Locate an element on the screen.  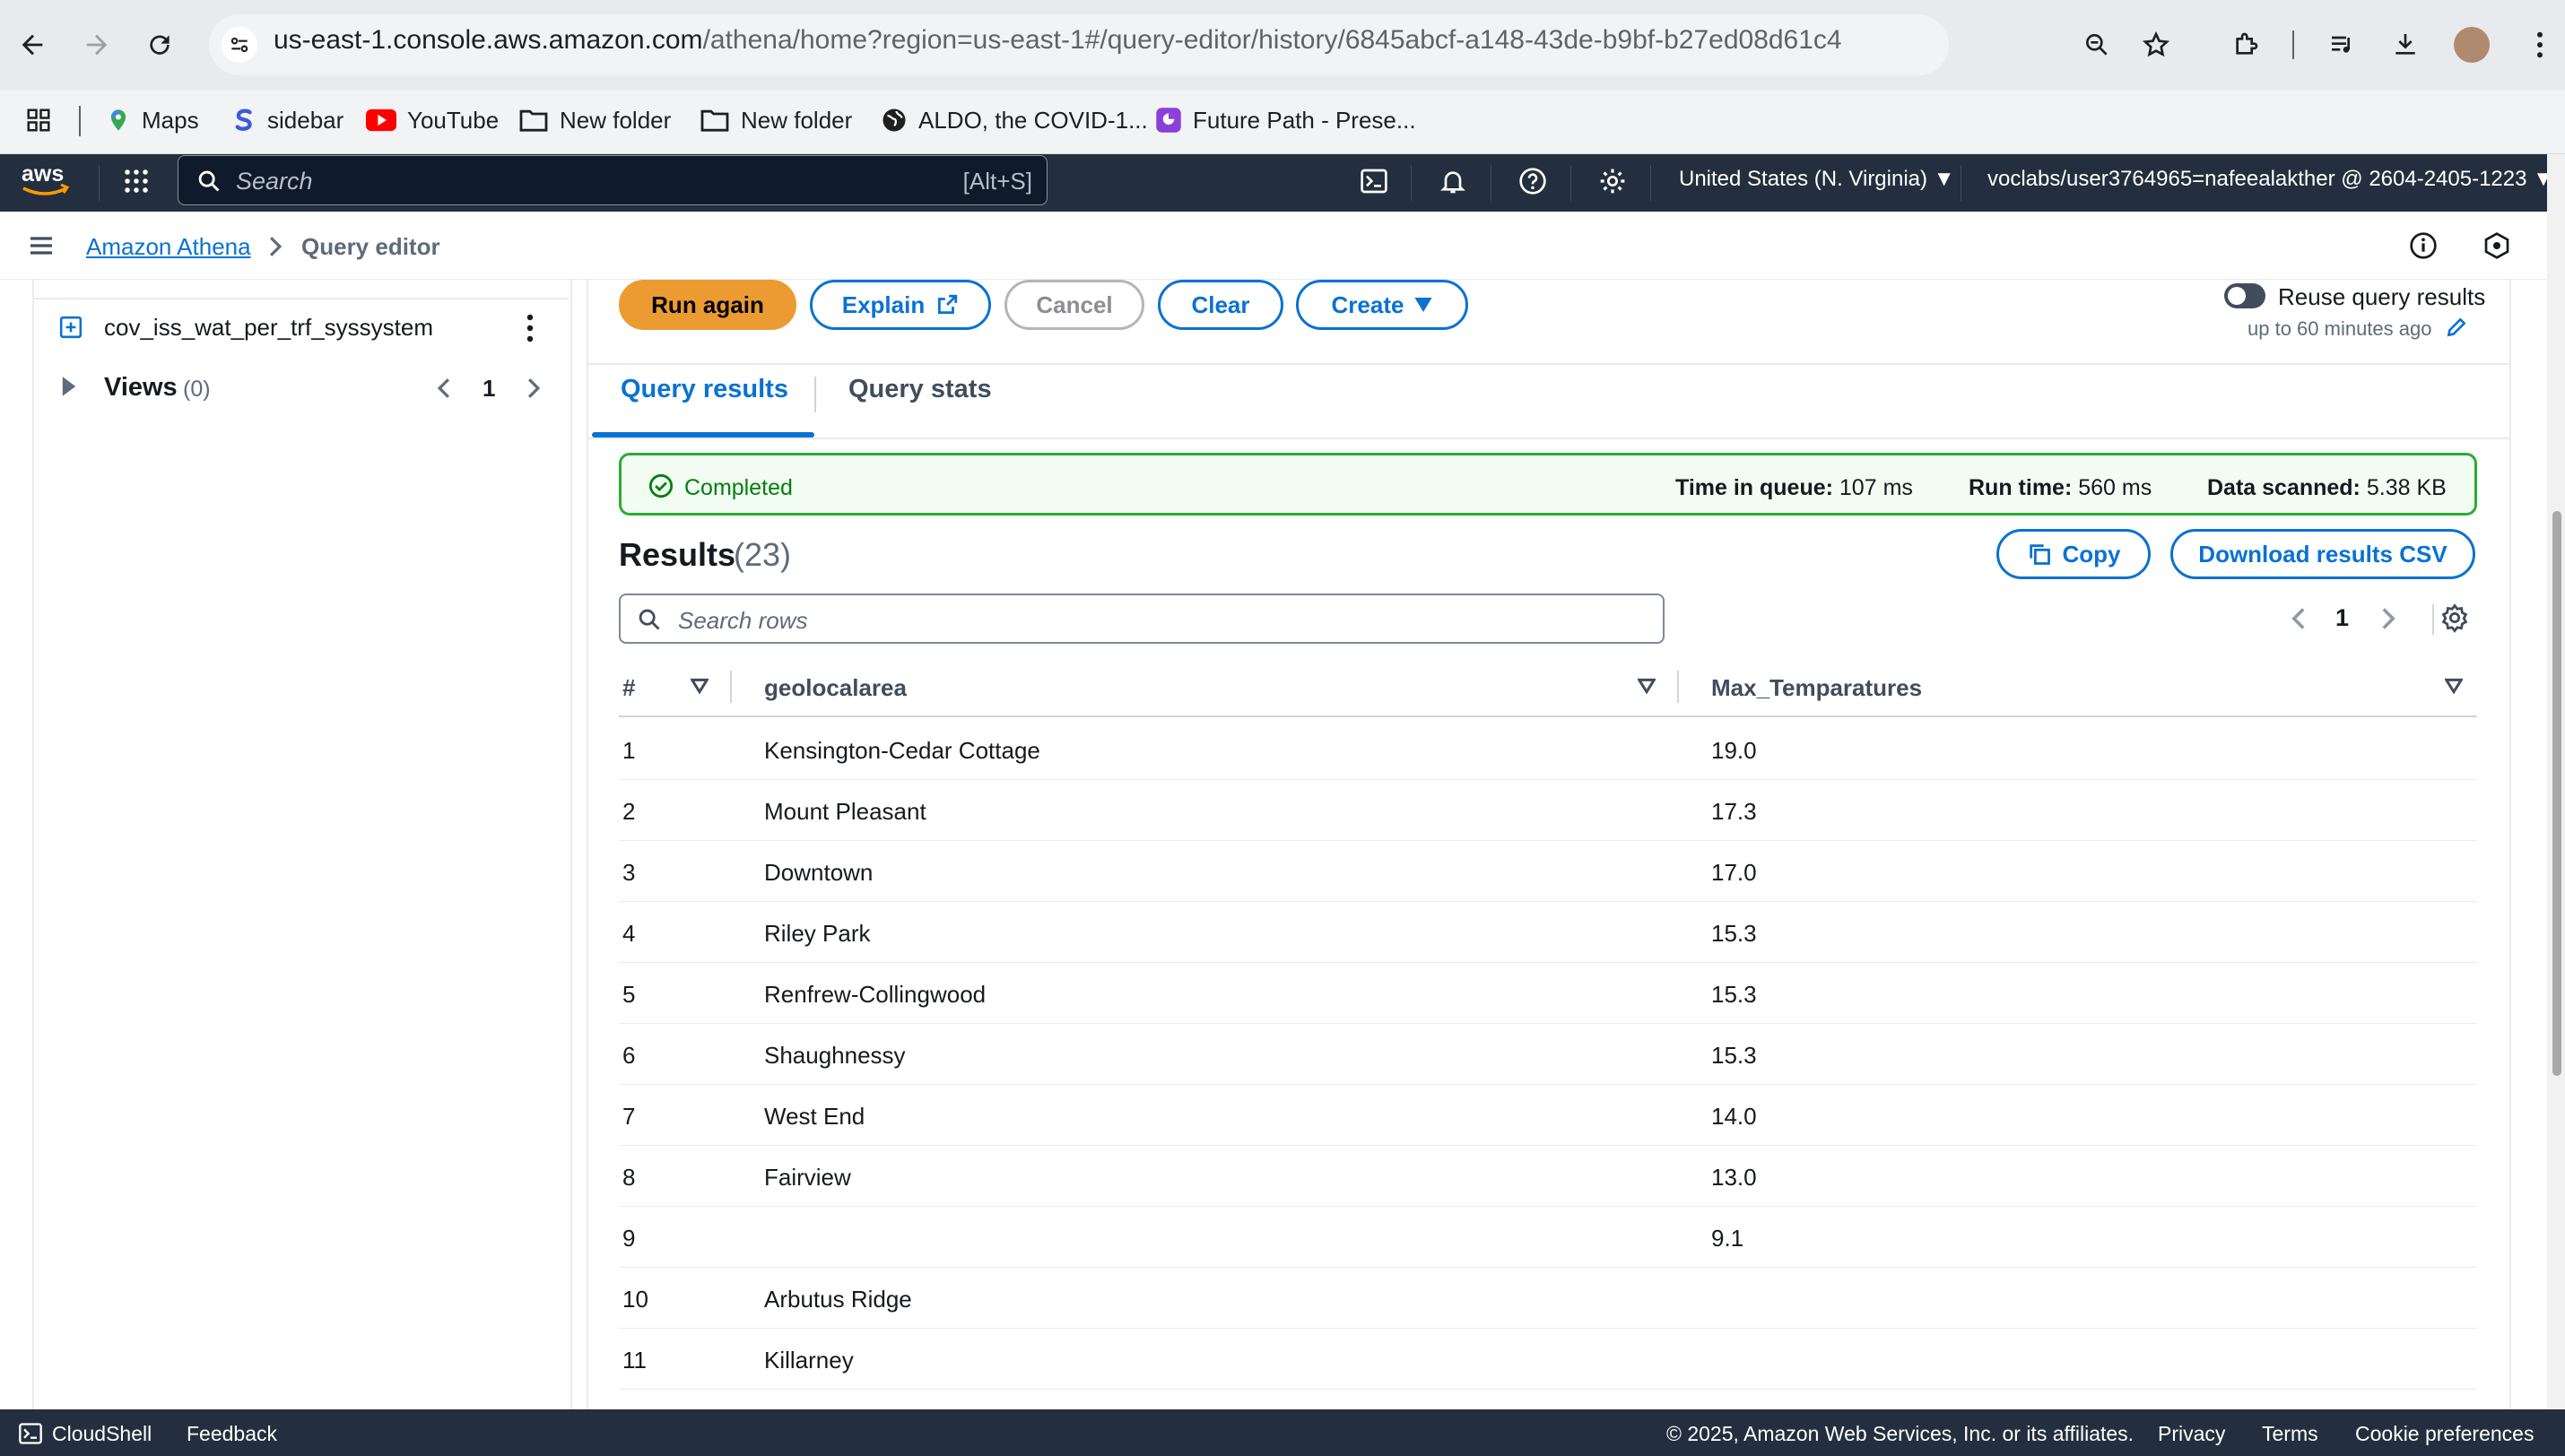
bookmarks-divider is located at coordinates (80, 121).